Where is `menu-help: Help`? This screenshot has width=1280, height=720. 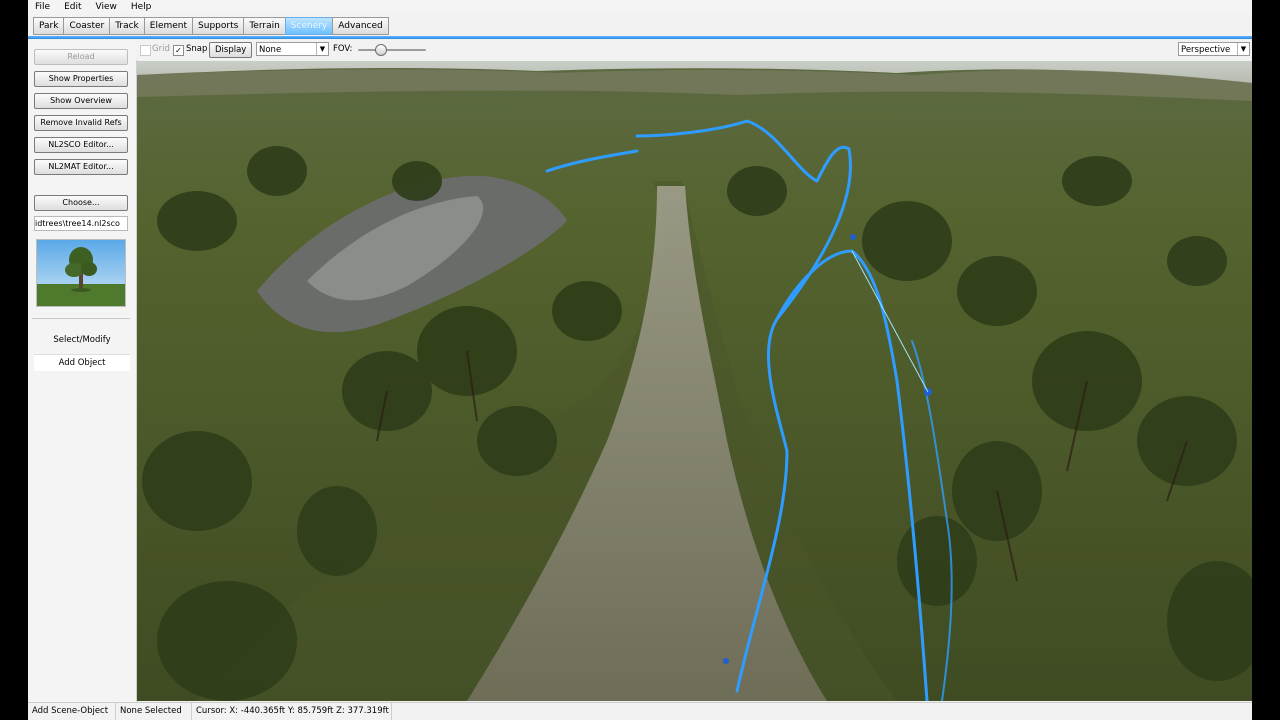 menu-help: Help is located at coordinates (141, 7).